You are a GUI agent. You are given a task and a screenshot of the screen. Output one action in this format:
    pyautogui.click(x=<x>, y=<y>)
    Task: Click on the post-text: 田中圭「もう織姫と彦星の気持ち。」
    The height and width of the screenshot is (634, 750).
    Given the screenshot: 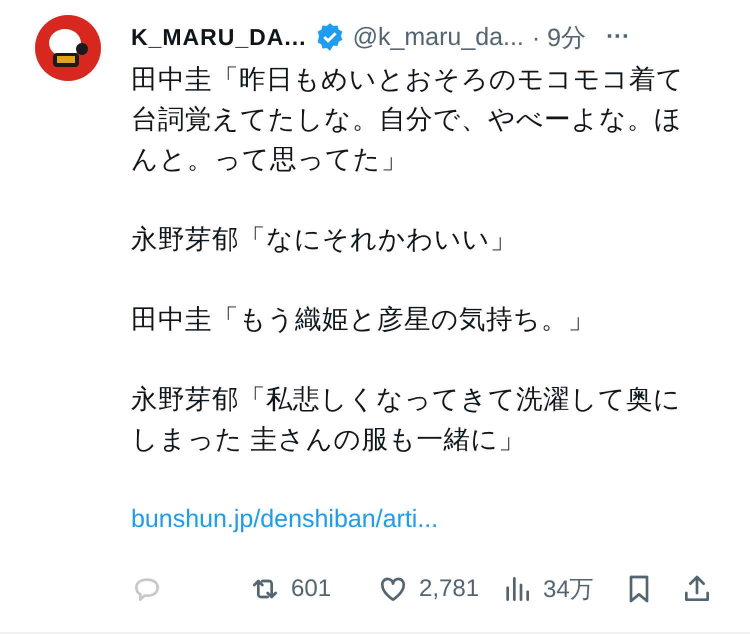 What is the action you would take?
    pyautogui.click(x=363, y=319)
    